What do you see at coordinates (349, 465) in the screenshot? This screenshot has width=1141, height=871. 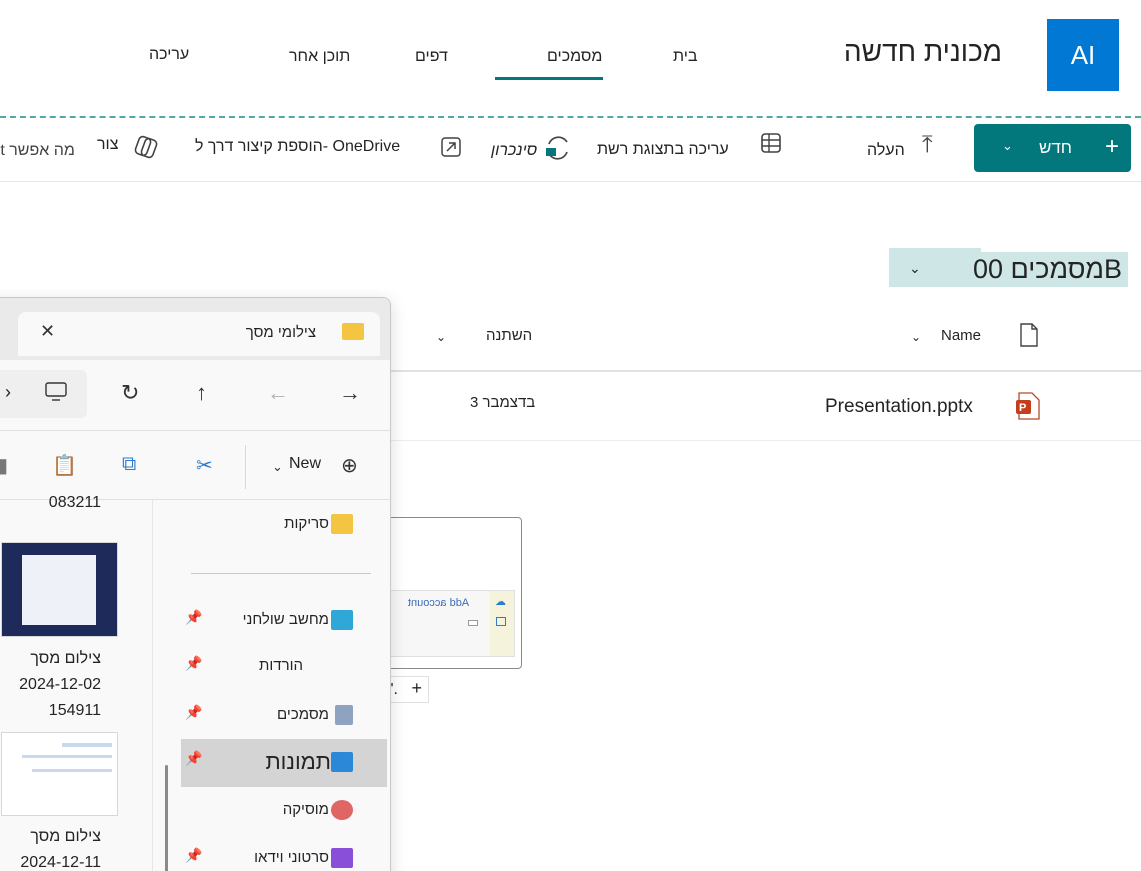 I see `add-circle-icon: ⊕` at bounding box center [349, 465].